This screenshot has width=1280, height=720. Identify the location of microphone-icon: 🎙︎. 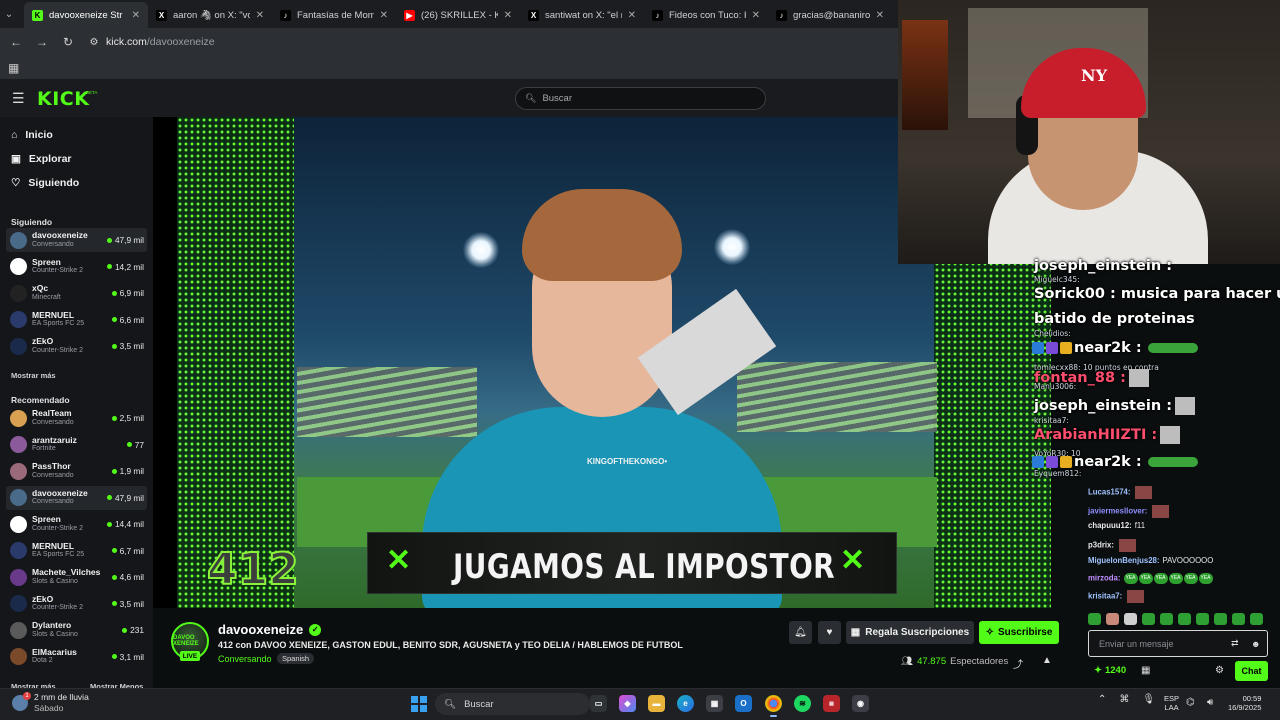
(1148, 699).